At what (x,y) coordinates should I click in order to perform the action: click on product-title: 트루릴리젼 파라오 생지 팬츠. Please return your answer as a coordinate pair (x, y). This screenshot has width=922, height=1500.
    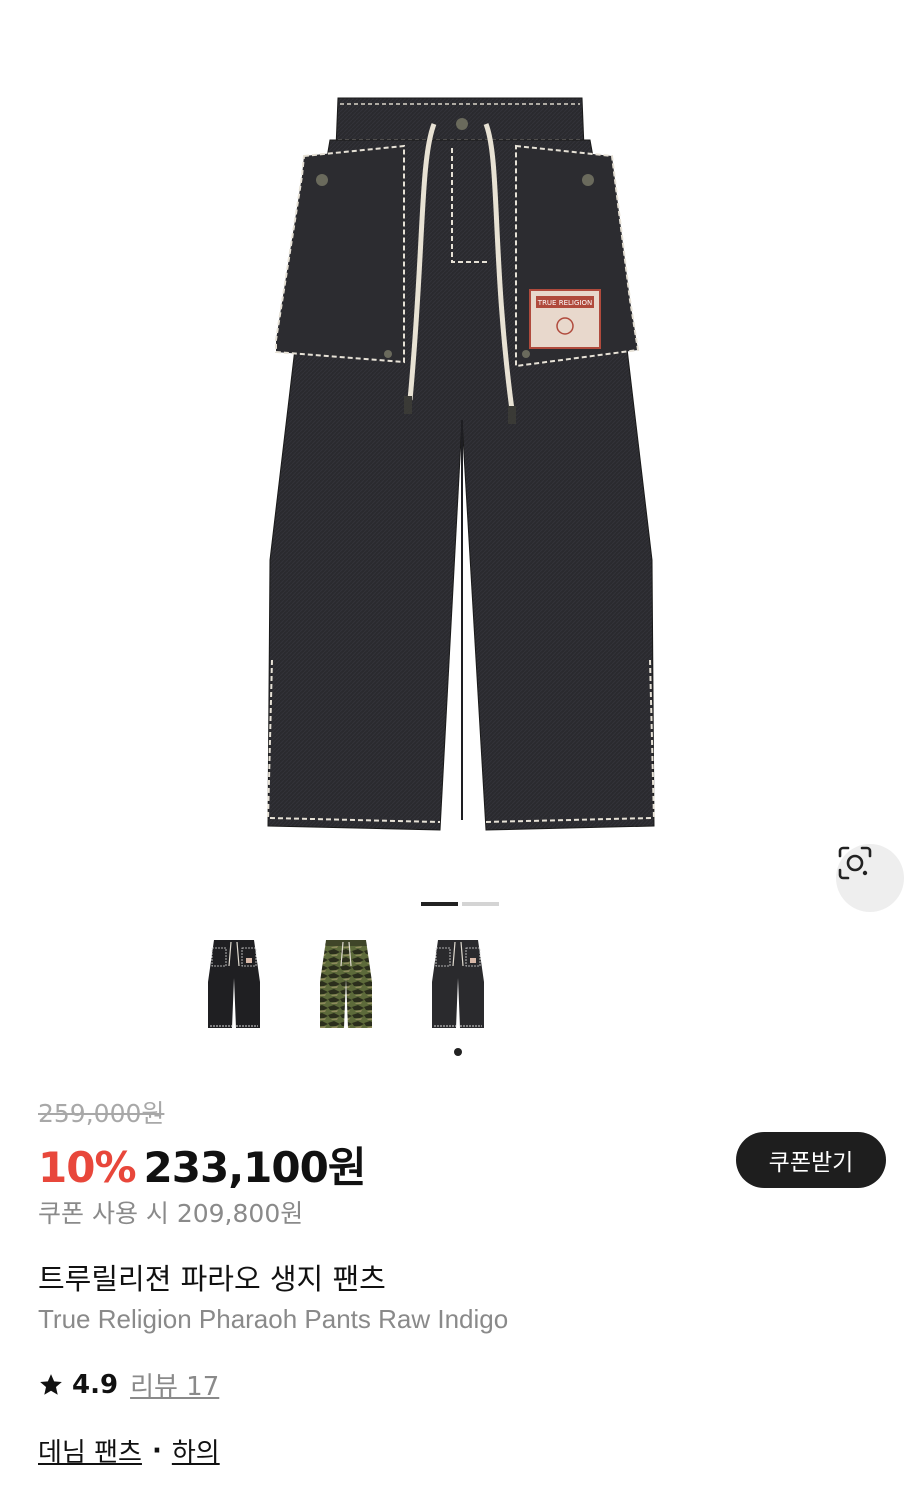
    Looking at the image, I should click on (212, 1279).